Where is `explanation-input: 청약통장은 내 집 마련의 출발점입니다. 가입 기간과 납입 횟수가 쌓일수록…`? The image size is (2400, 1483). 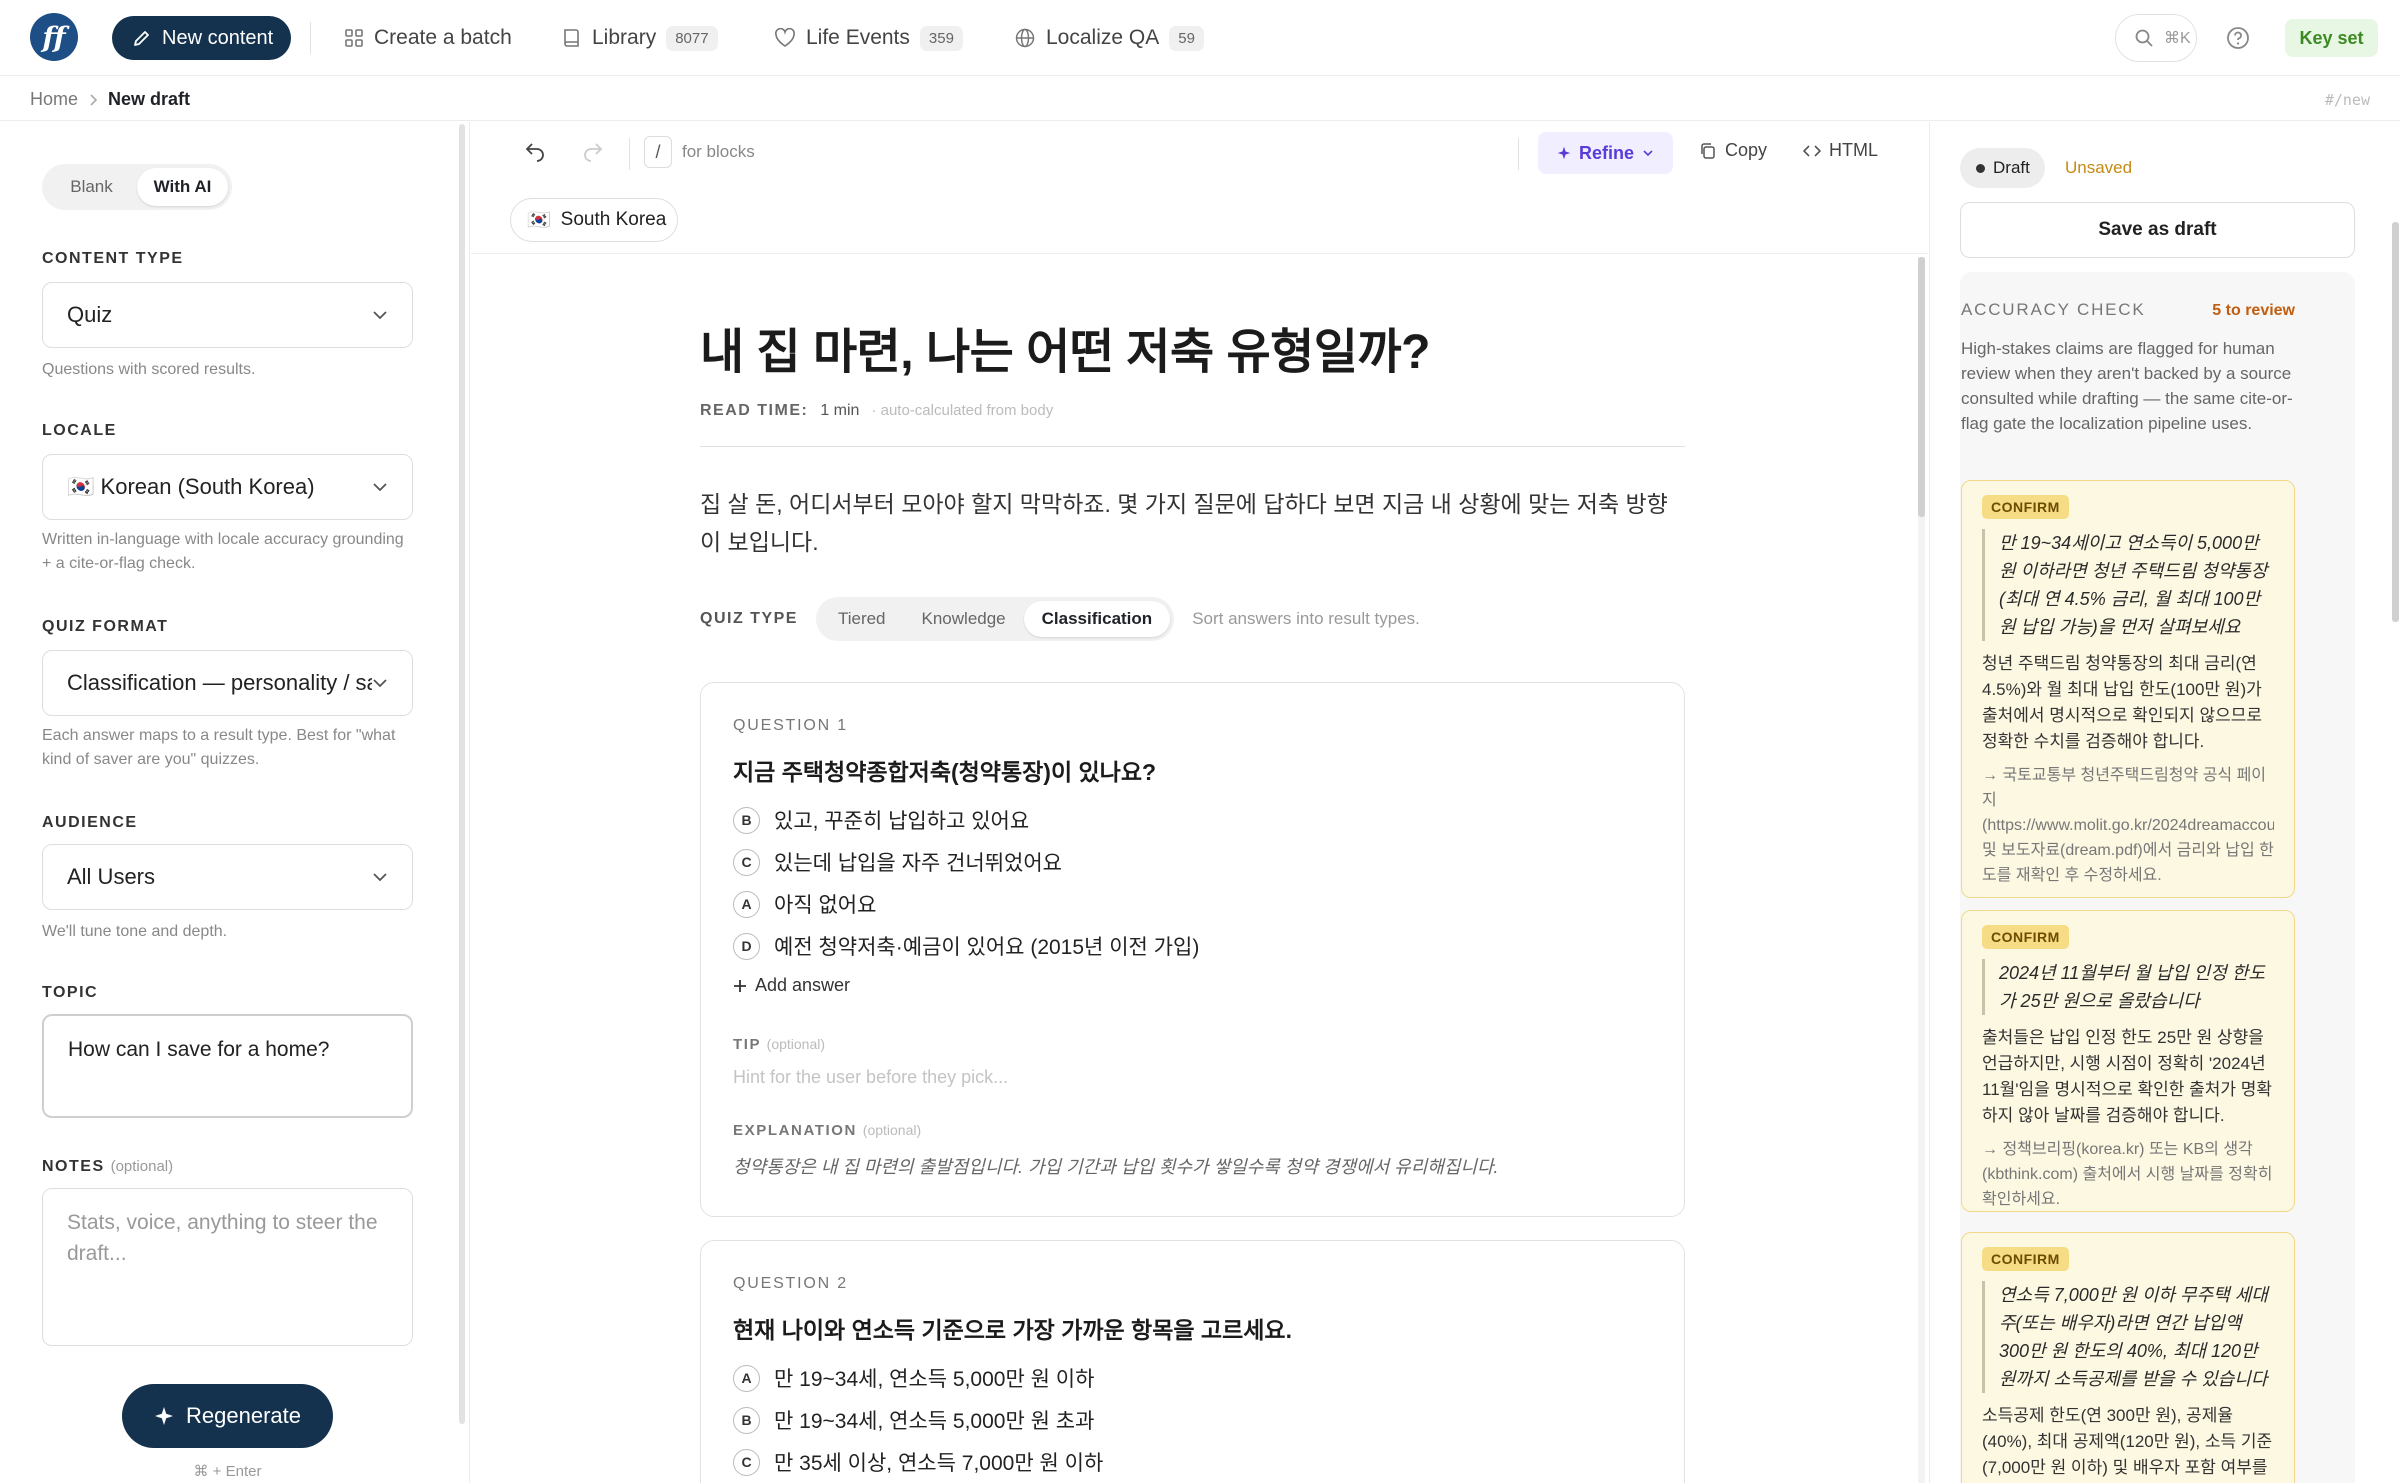 explanation-input: 청약통장은 내 집 마련의 출발점입니다. 가입 기간과 납입 횟수가 쌓일수록… is located at coordinates (1192, 1166).